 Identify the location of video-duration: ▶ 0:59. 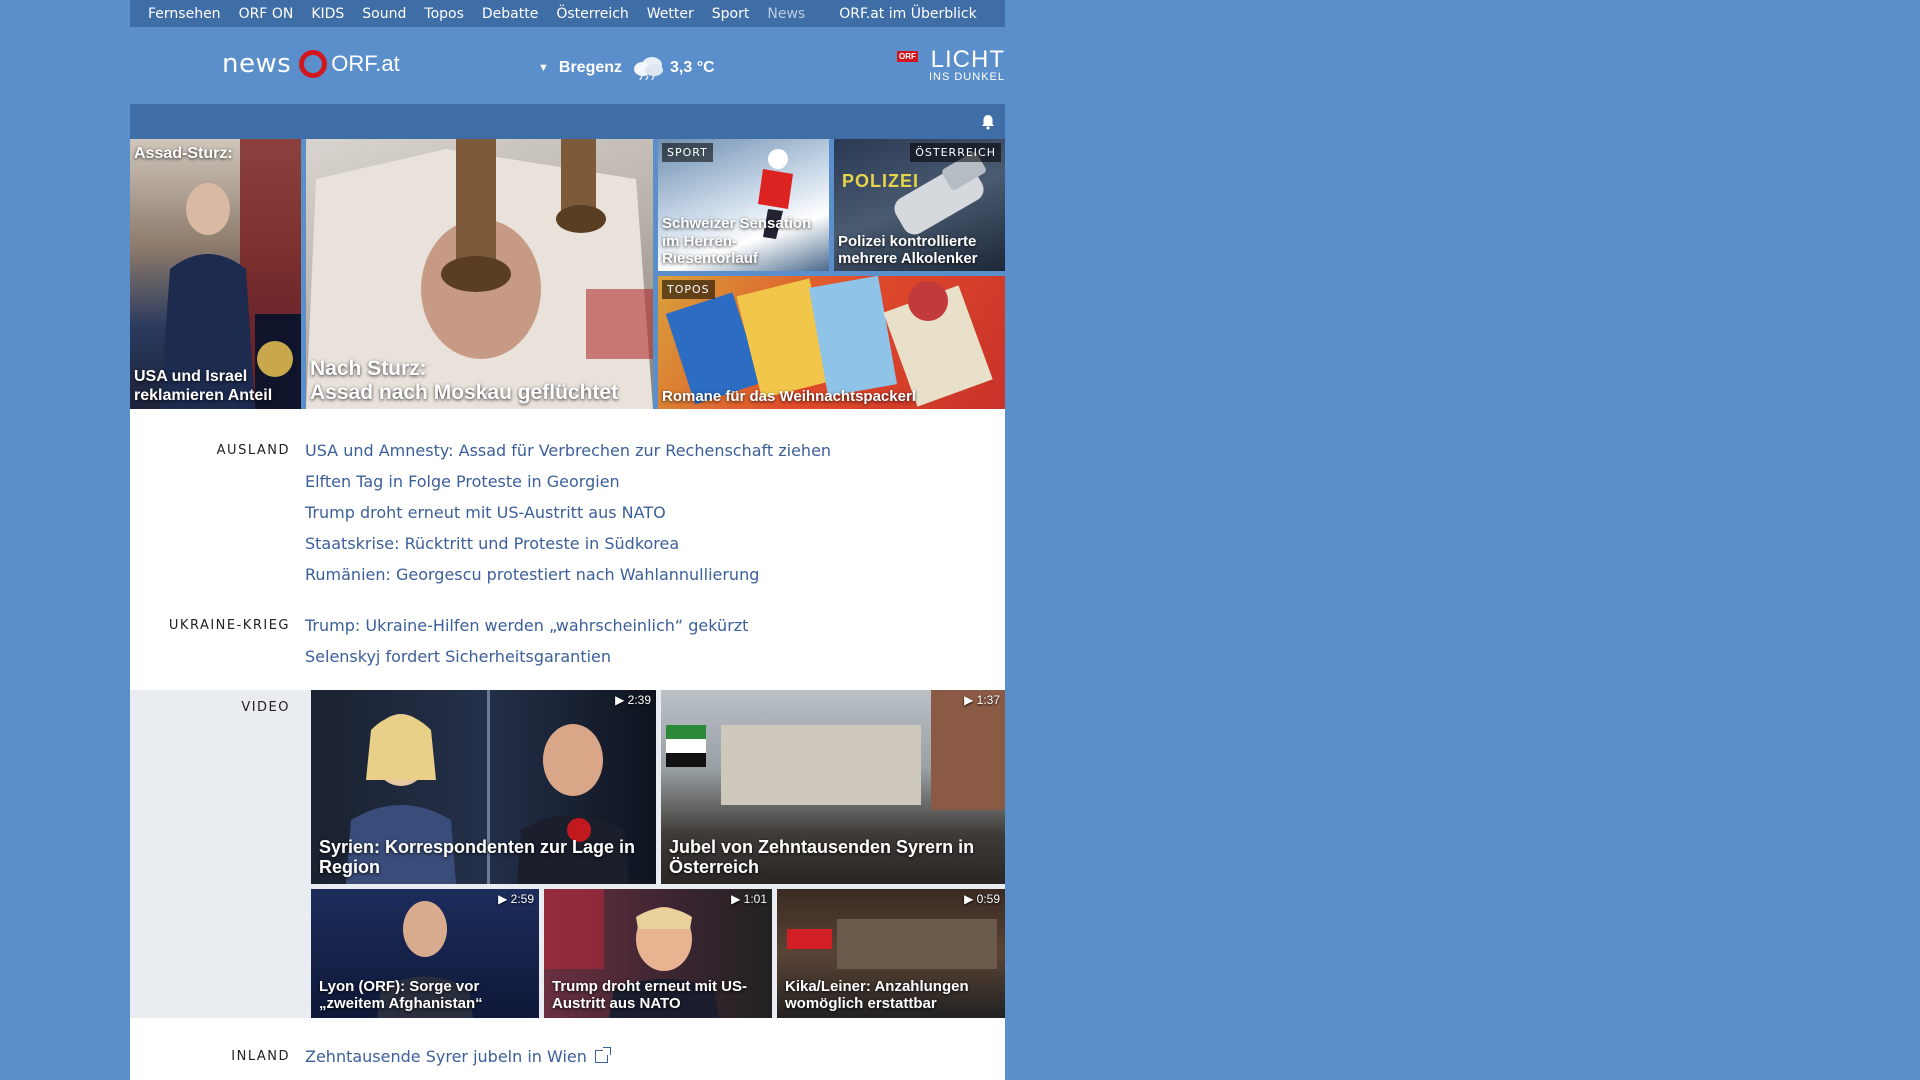
(982, 899).